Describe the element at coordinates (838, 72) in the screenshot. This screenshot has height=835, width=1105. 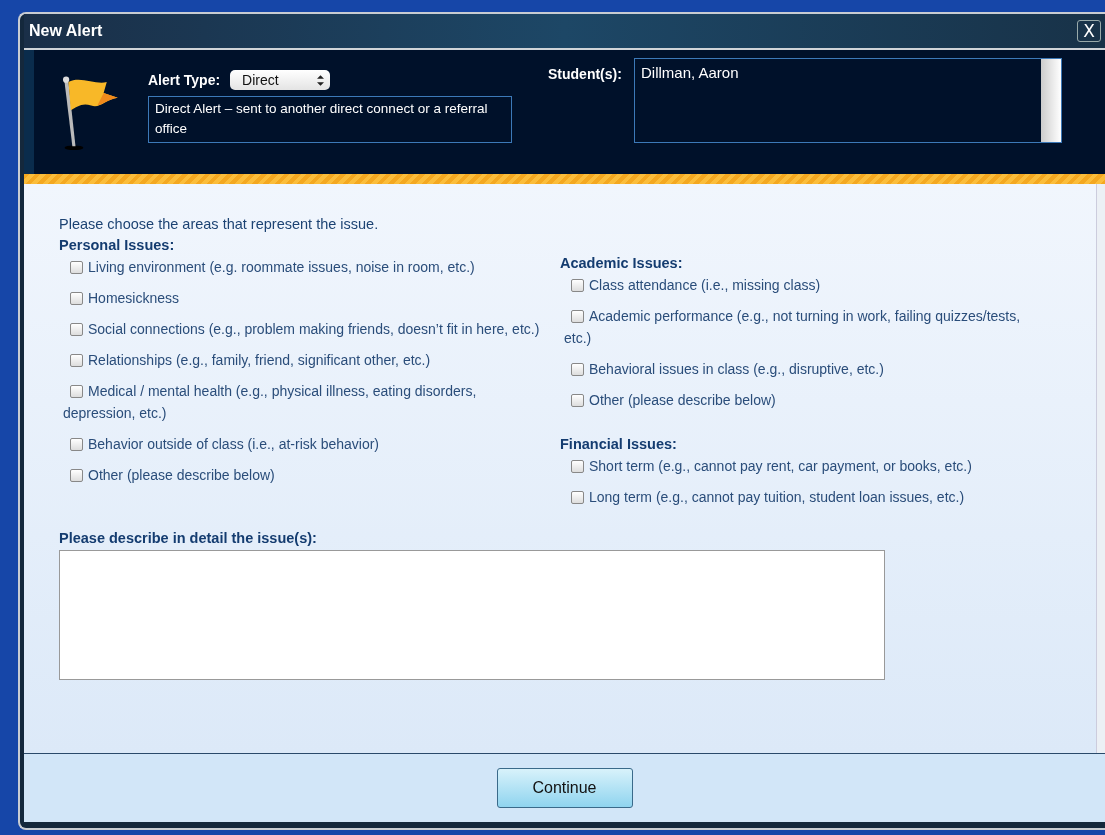
I see `student-item: Dillman, Aaron` at that location.